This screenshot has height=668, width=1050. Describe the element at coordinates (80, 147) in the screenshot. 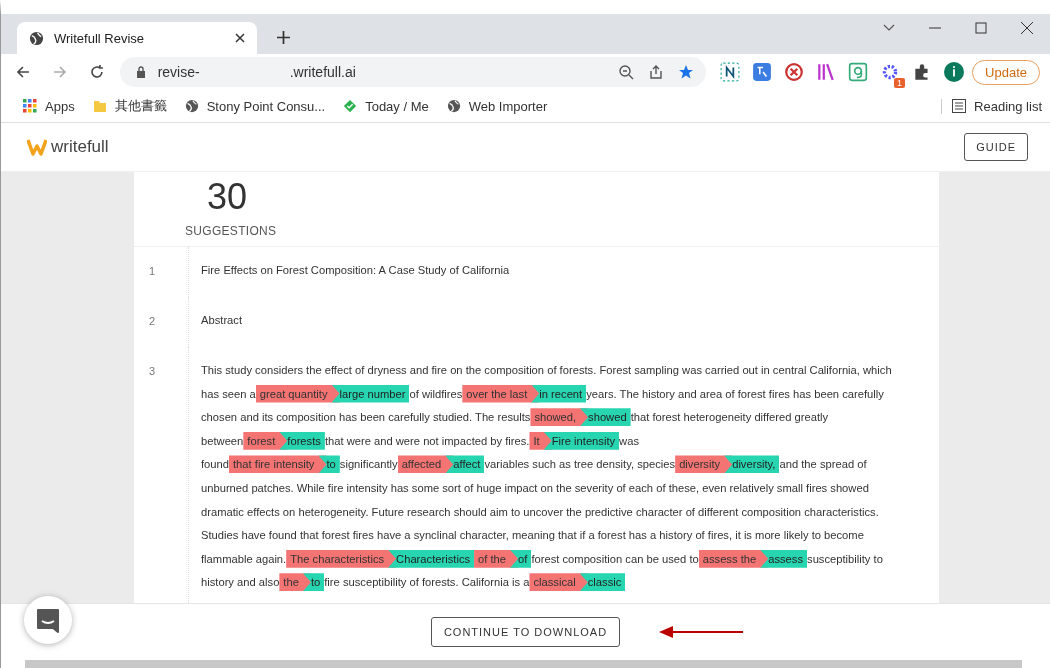

I see `logo-text: writefull` at that location.